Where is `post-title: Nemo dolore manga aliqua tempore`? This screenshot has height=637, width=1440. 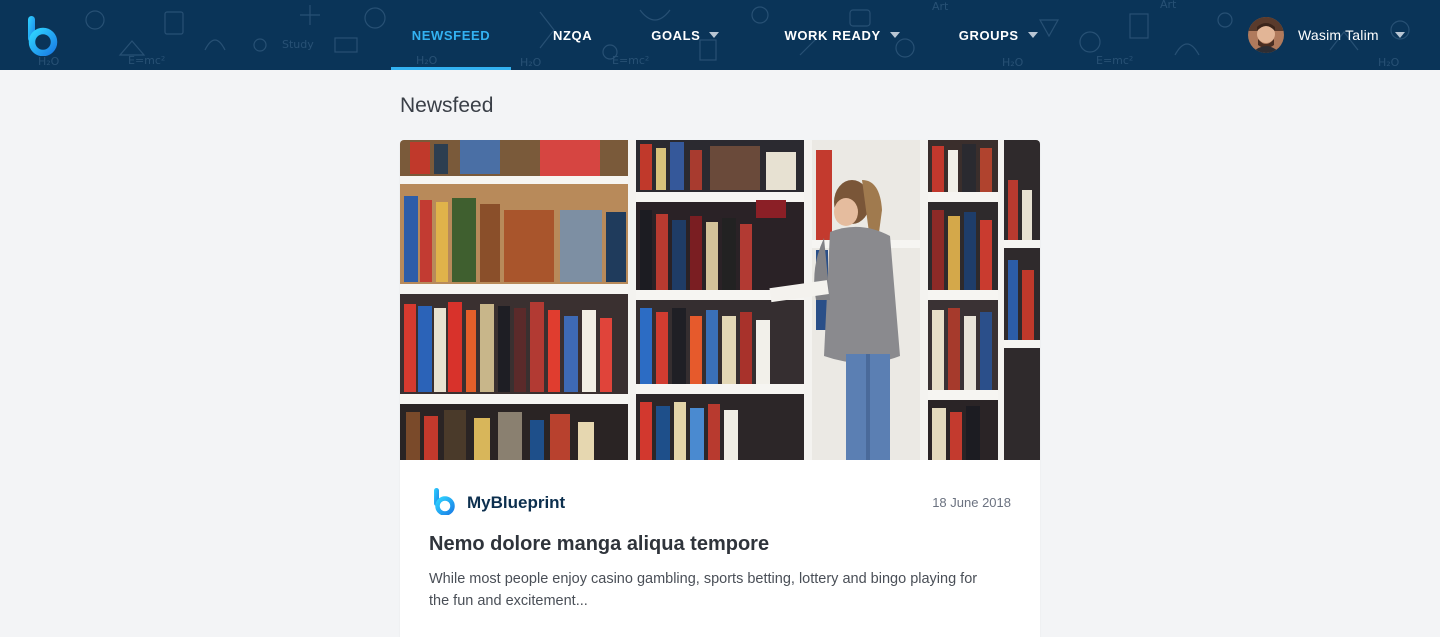
post-title: Nemo dolore manga aliqua tempore is located at coordinates (720, 544).